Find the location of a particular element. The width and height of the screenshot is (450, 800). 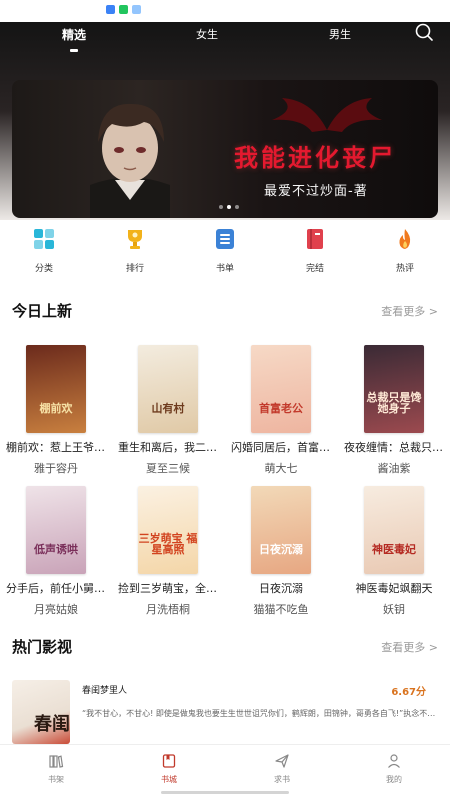

book-title: 分手后，前任小舅对我低声诱哄 is located at coordinates (56, 588).